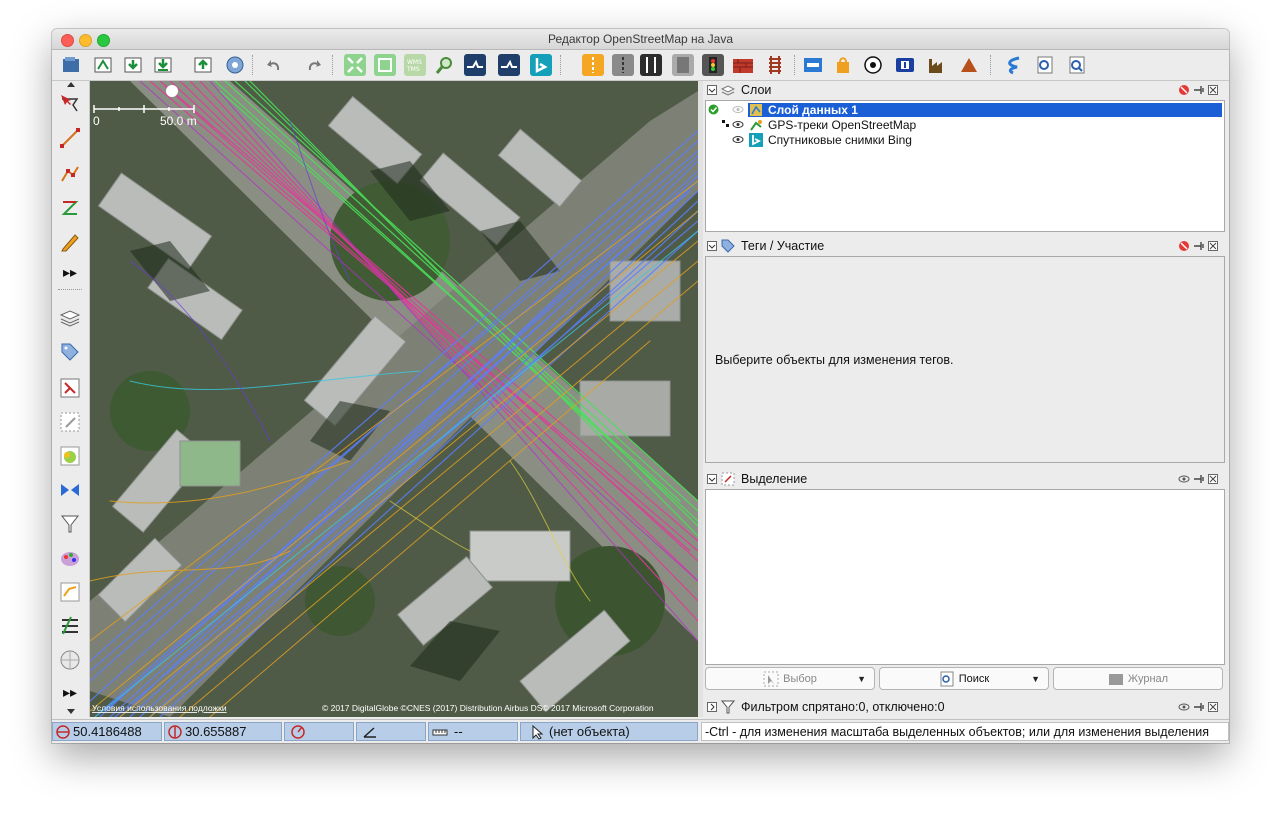  Describe the element at coordinates (843, 65) in the screenshot. I see `shop-preset-icon` at that location.